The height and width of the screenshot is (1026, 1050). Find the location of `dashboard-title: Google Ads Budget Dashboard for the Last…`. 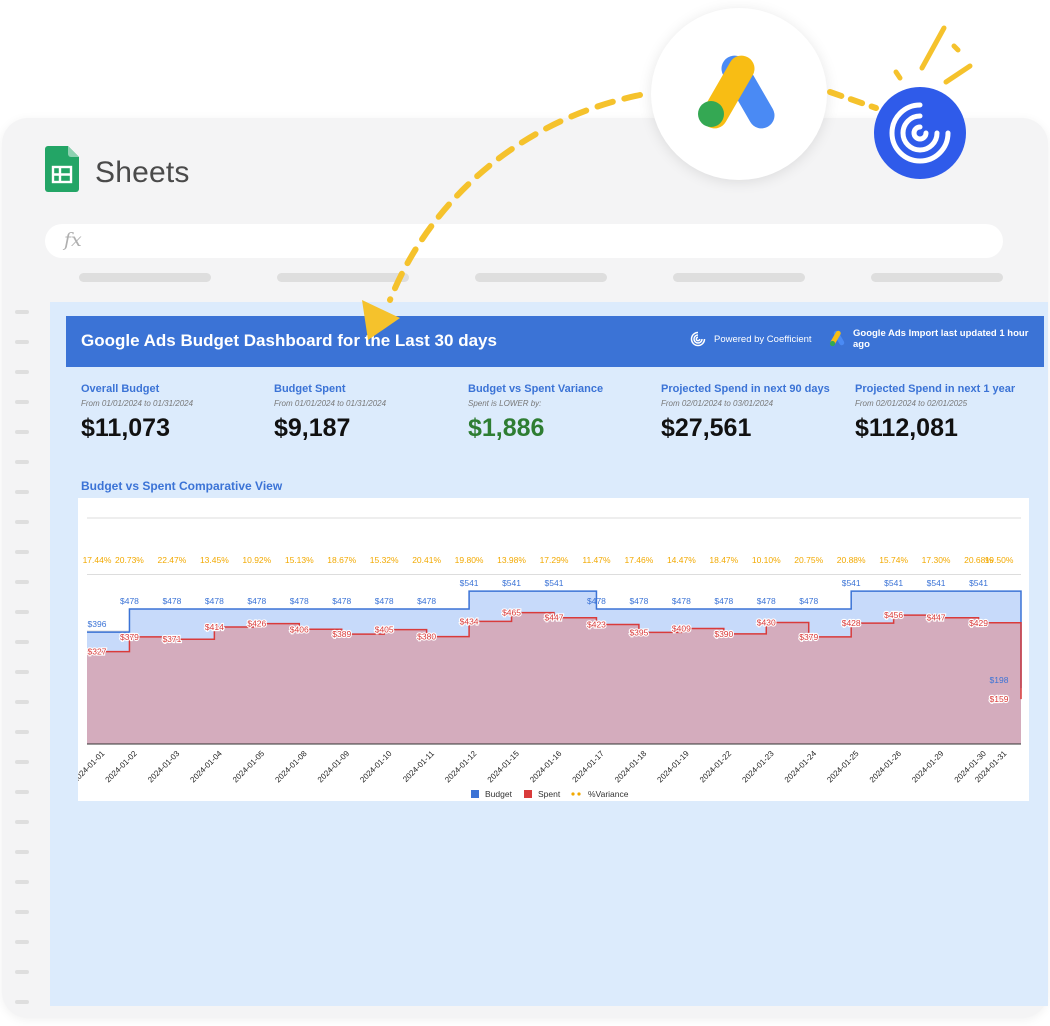

dashboard-title: Google Ads Budget Dashboard for the Last… is located at coordinates (289, 340).